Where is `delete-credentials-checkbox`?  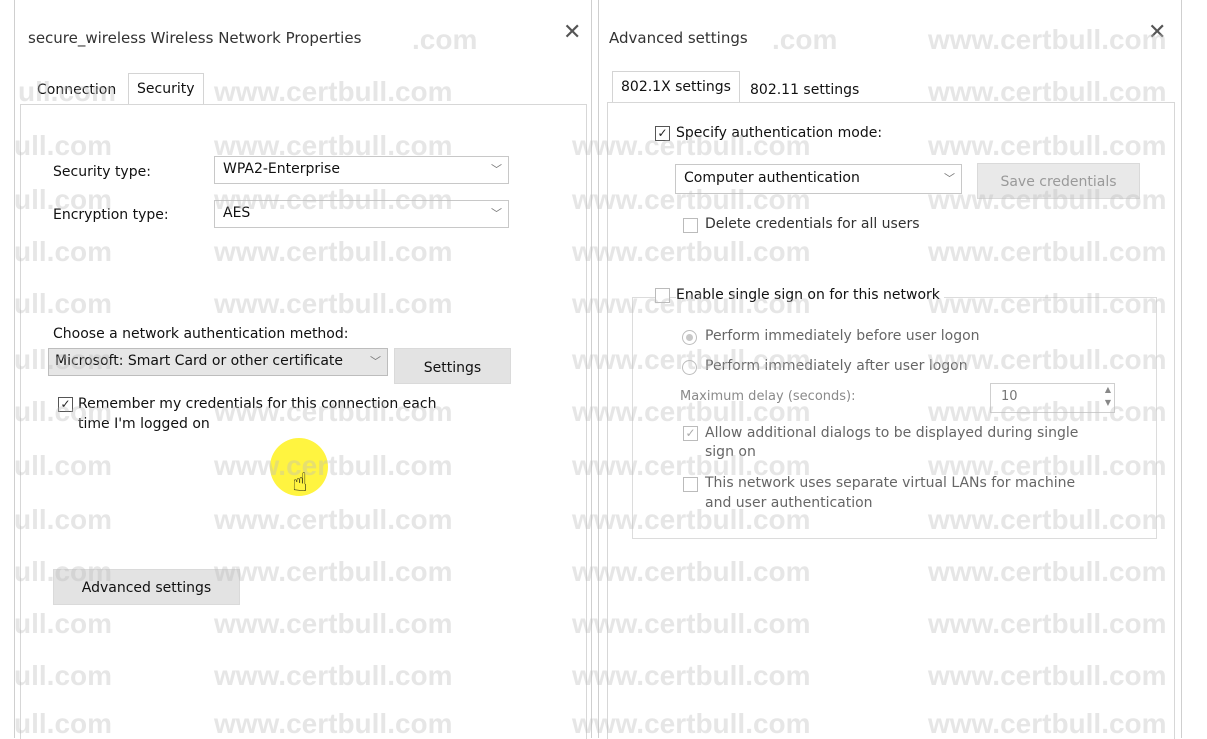 delete-credentials-checkbox is located at coordinates (690, 225).